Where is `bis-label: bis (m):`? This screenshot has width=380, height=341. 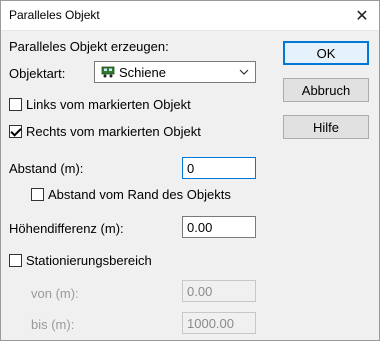 bis-label: bis (m): is located at coordinates (53, 324).